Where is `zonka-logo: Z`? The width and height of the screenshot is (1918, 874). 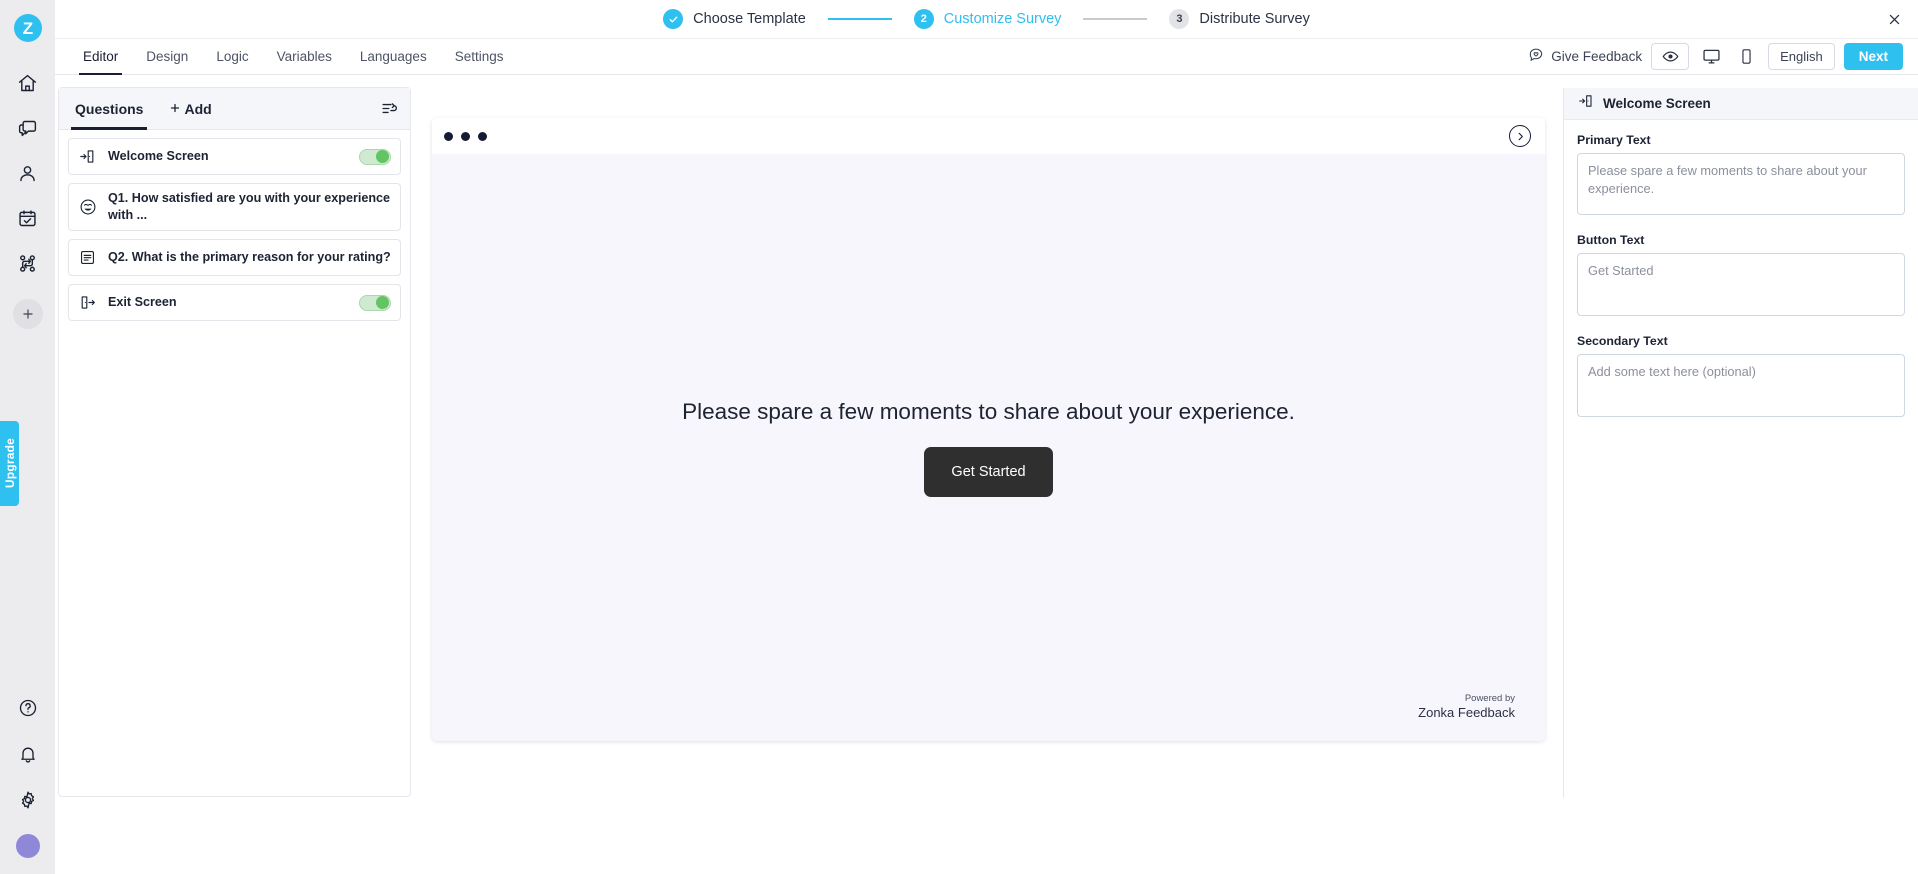 zonka-logo: Z is located at coordinates (28, 28).